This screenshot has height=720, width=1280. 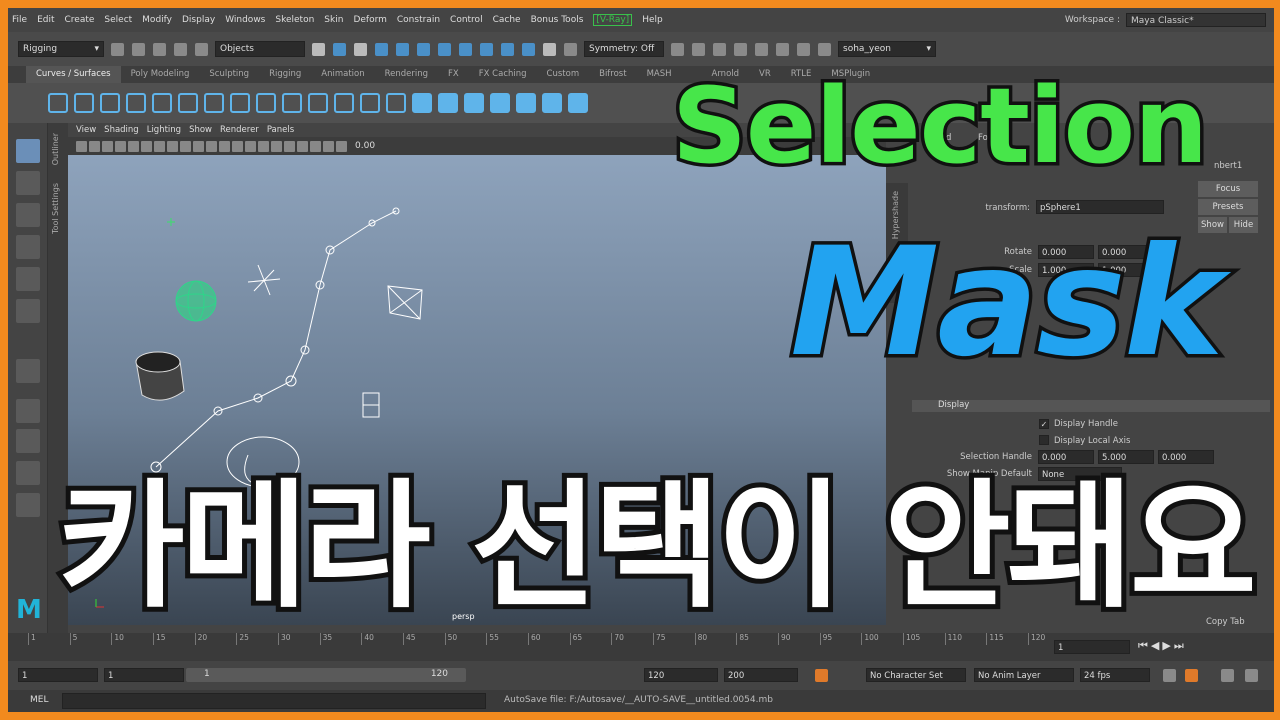 What do you see at coordinates (333, 20) in the screenshot?
I see `menu-item-skin: Skin` at bounding box center [333, 20].